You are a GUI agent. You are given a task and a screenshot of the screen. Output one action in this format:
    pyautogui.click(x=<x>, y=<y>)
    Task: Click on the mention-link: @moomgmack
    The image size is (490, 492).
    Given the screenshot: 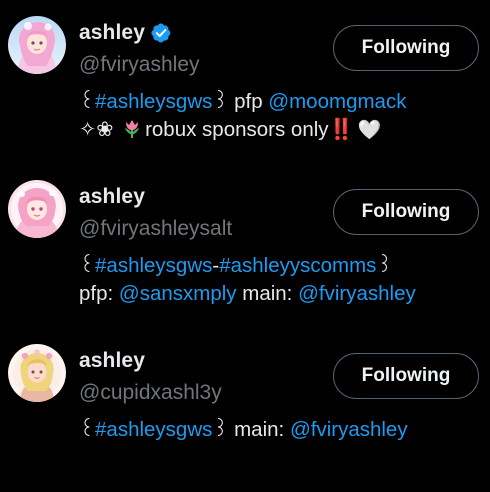 What is the action you would take?
    pyautogui.click(x=337, y=101)
    